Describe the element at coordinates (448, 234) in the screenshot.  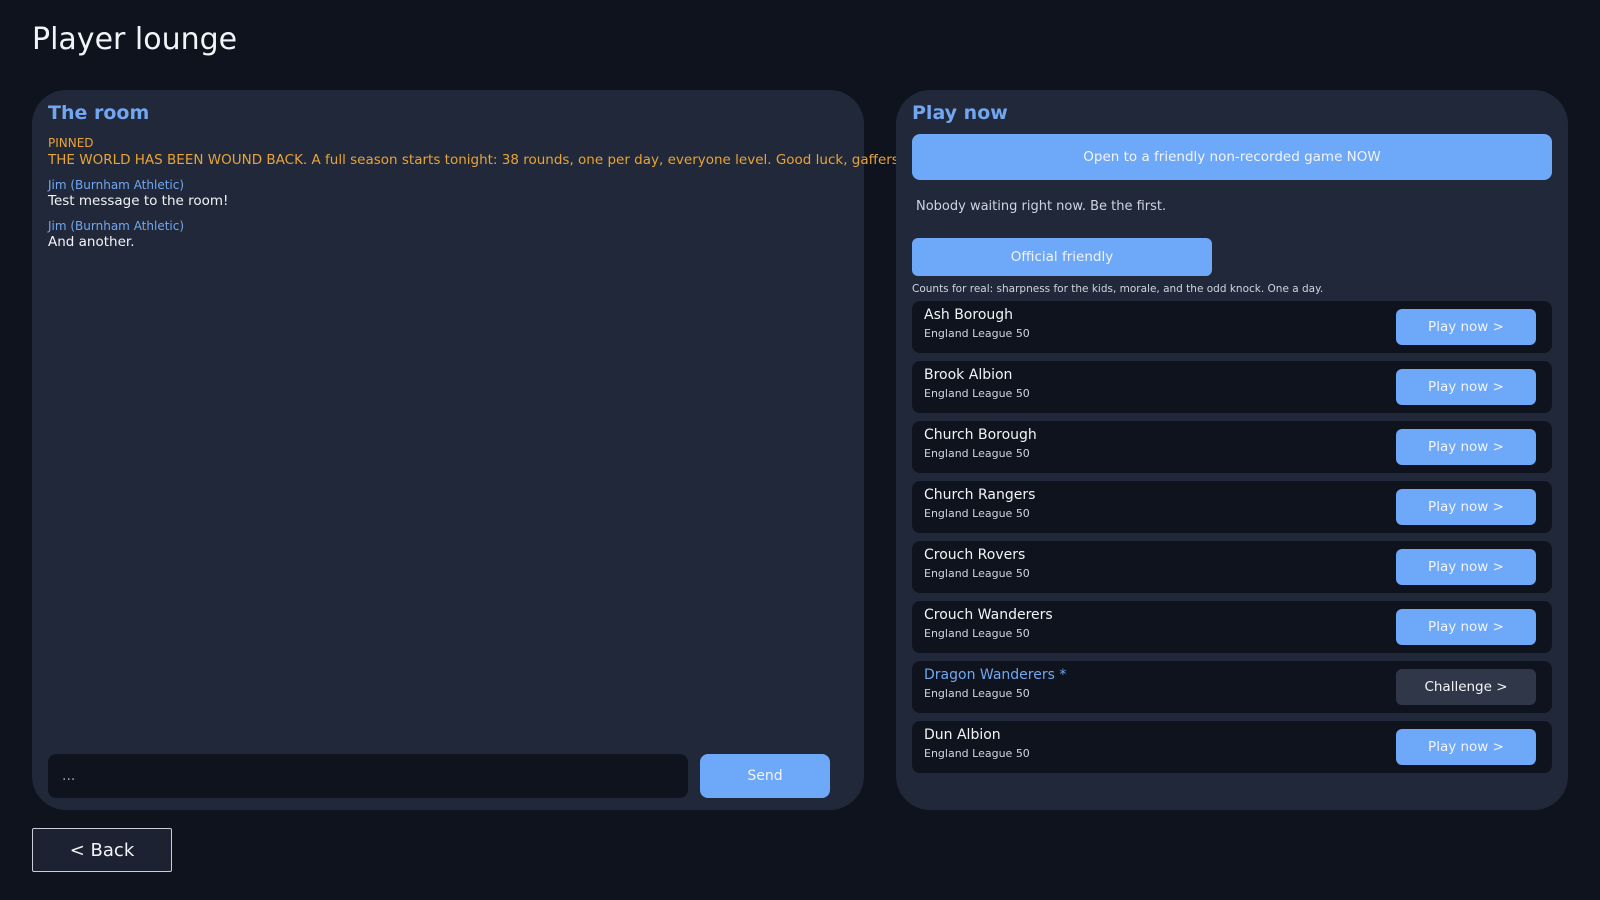
I see `chat-message: Jim (Burnham Athletic) And another.` at that location.